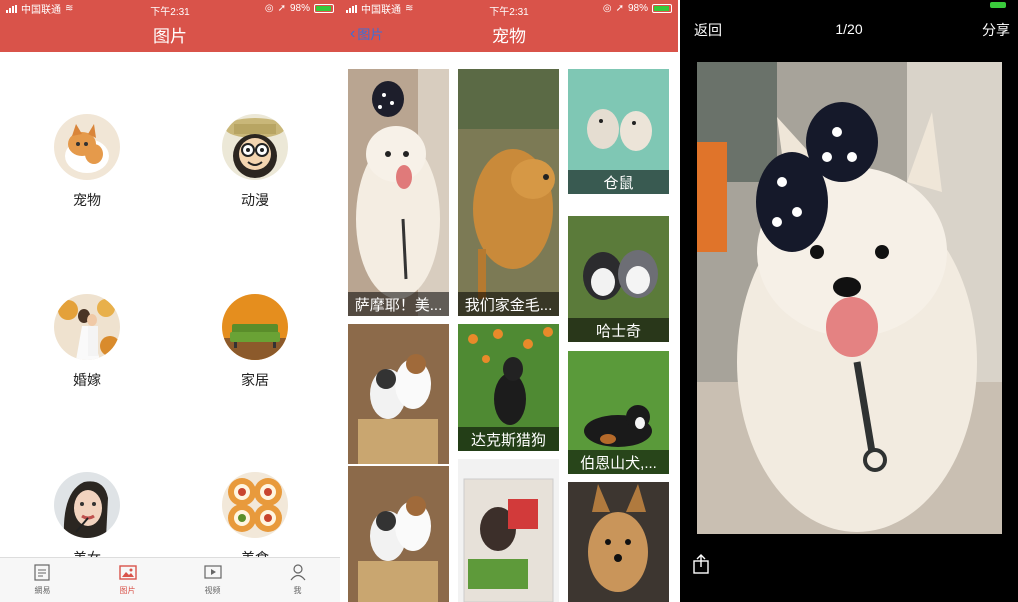  What do you see at coordinates (170, 34) in the screenshot?
I see `page-title: 图片` at bounding box center [170, 34].